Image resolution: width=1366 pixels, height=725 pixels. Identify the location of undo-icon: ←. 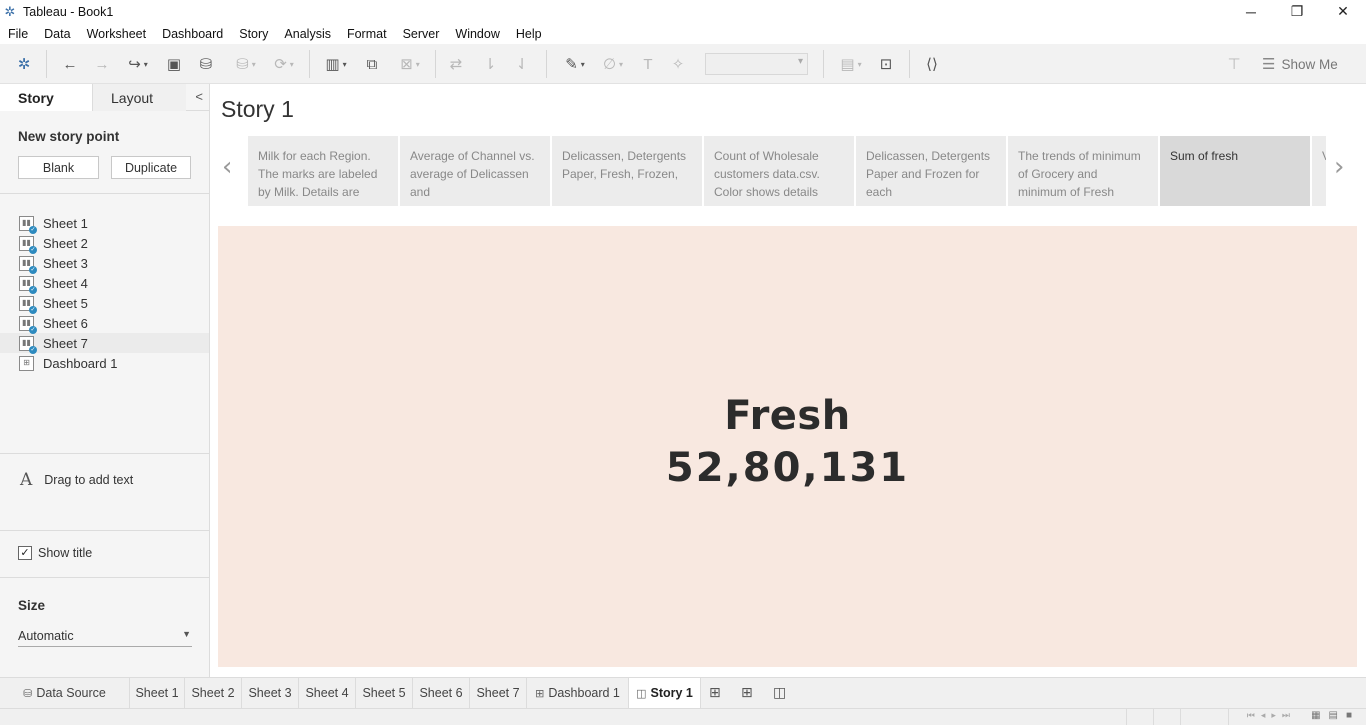
(70, 64).